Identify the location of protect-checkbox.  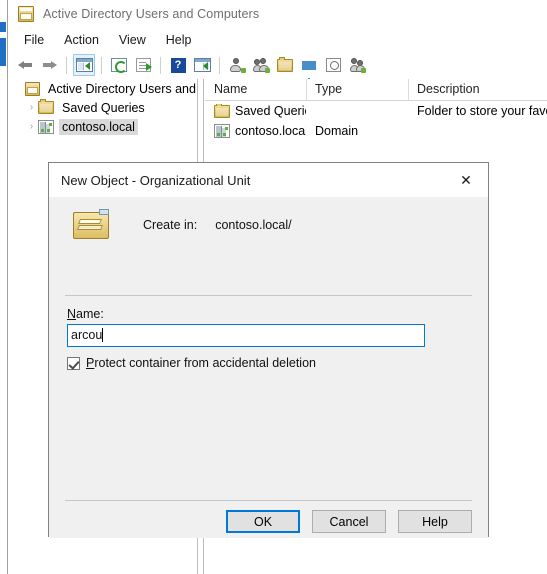
(73, 363).